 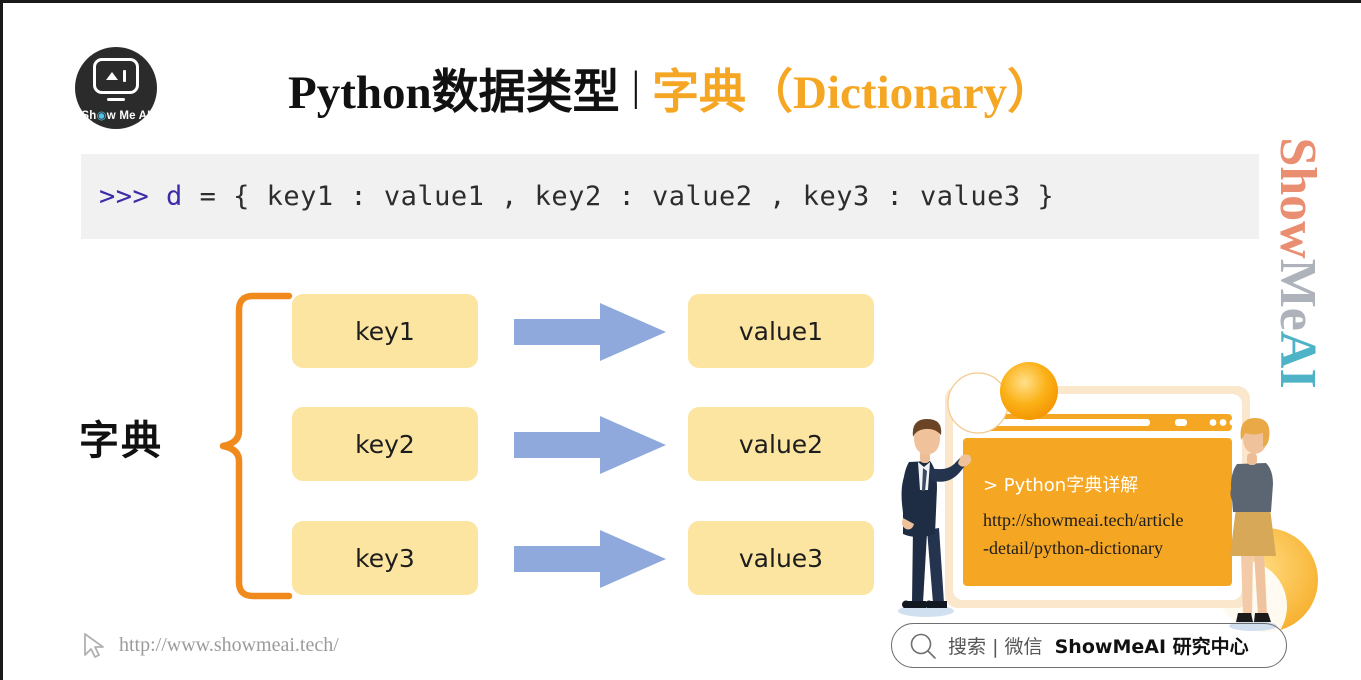 What do you see at coordinates (781, 444) in the screenshot?
I see `value-box: value2` at bounding box center [781, 444].